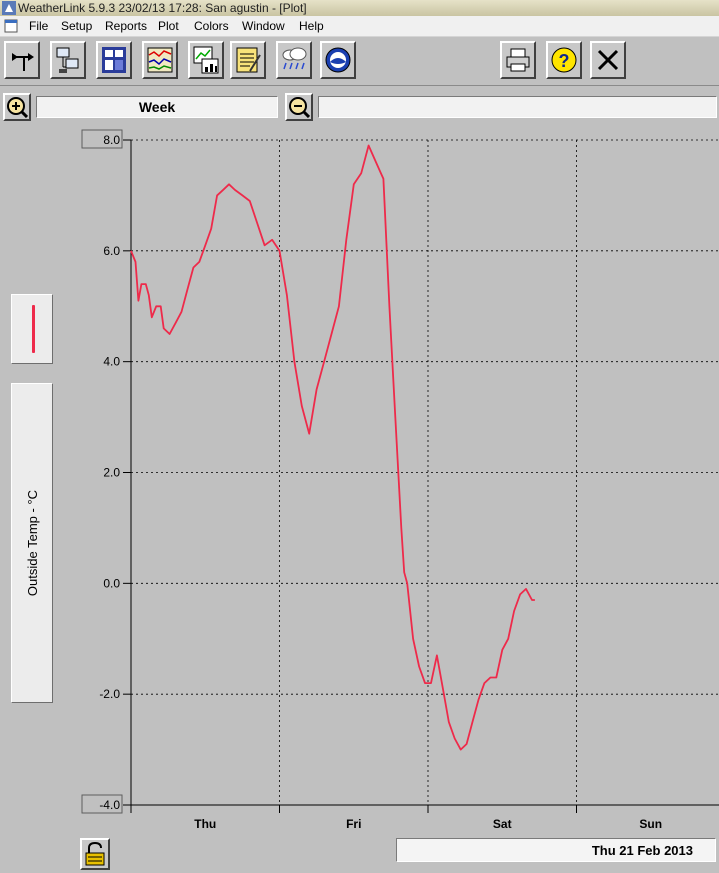  What do you see at coordinates (111, 473) in the screenshot?
I see `y-tick-label: 2.0` at bounding box center [111, 473].